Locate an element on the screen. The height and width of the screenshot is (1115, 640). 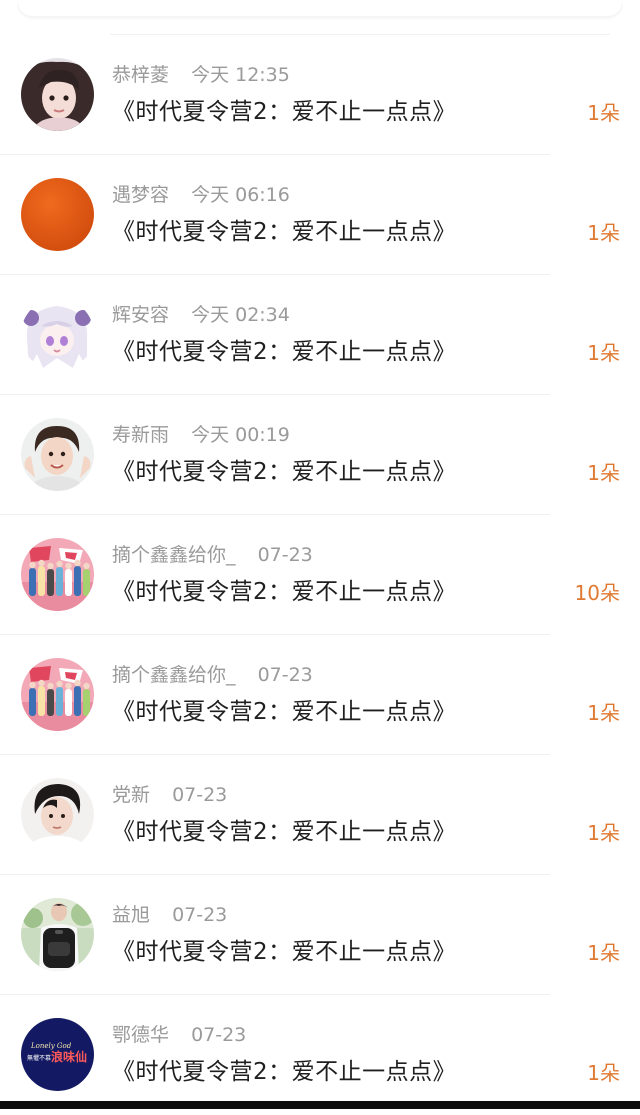
navy-logo-avatar: Lonely God 無懼不慕 浪味仙 is located at coordinates (57, 1054).